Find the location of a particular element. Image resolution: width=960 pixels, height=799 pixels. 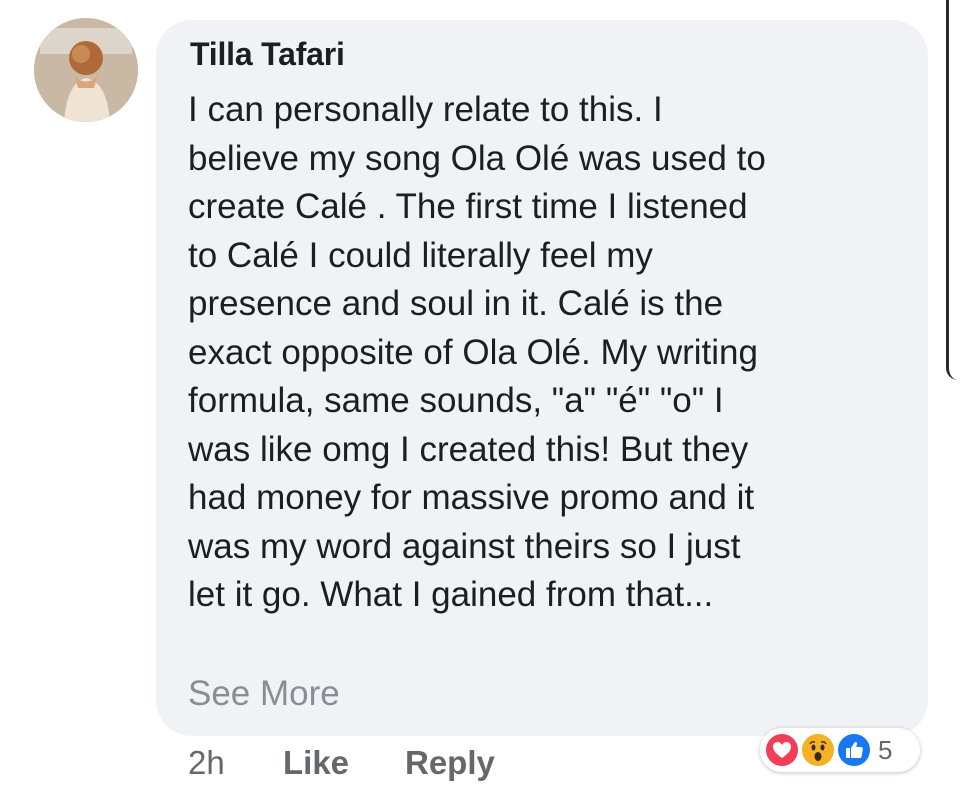

like-icon is located at coordinates (854, 750).